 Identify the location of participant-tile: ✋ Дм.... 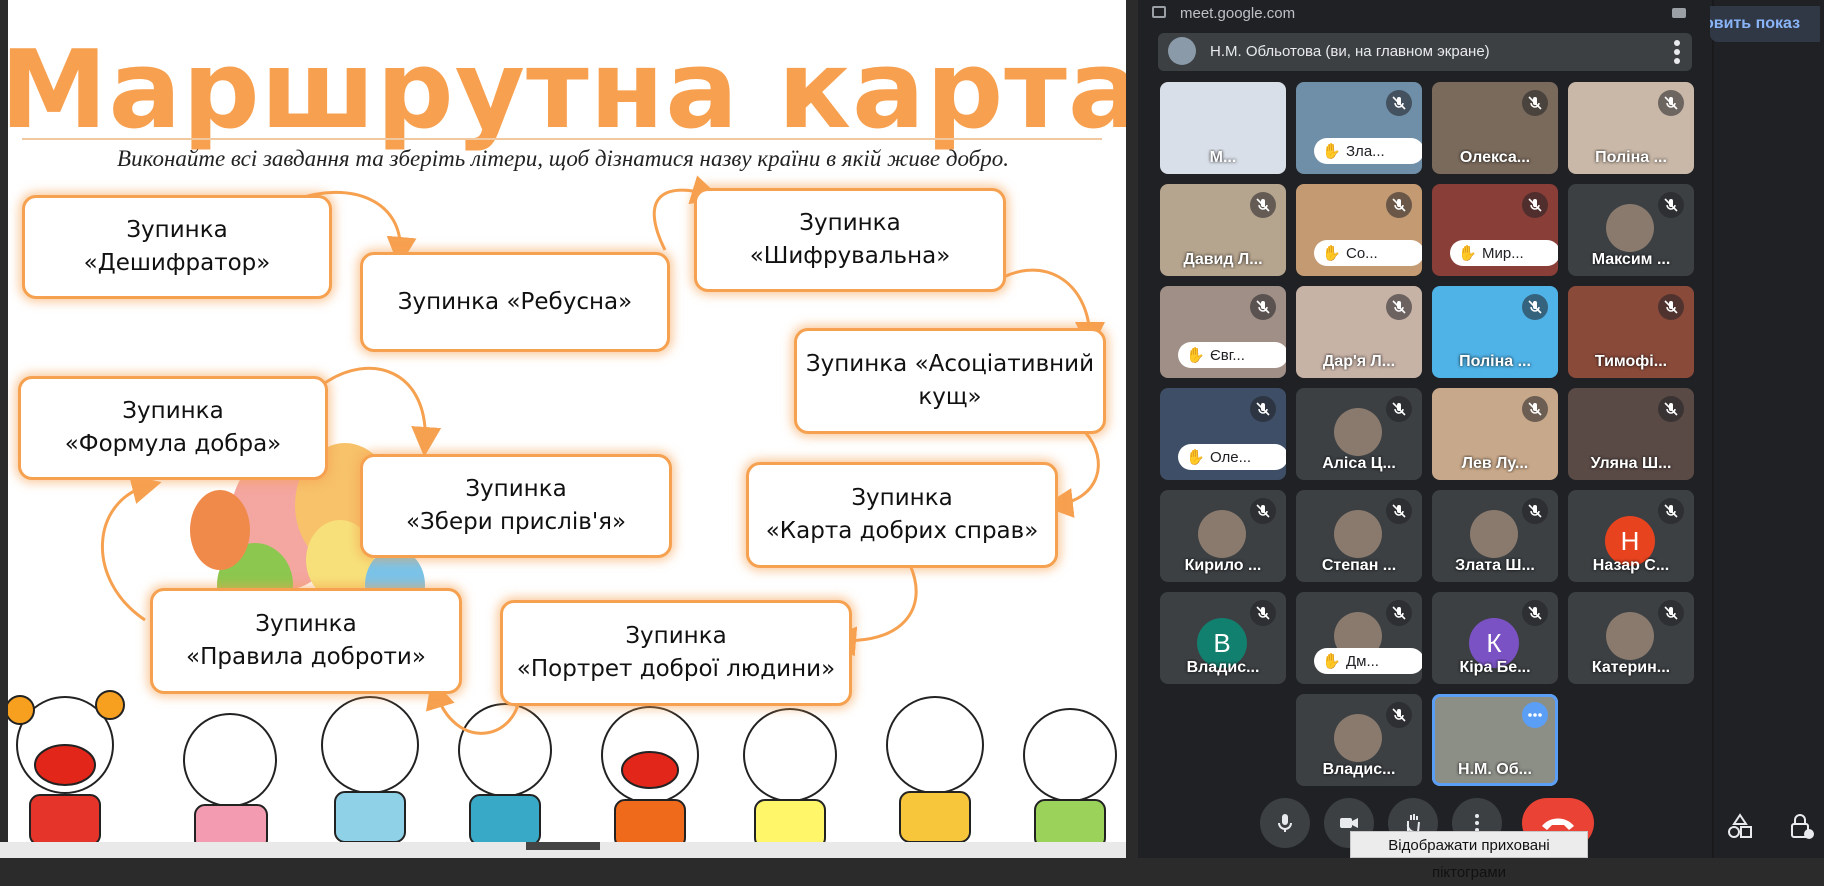
(1359, 638).